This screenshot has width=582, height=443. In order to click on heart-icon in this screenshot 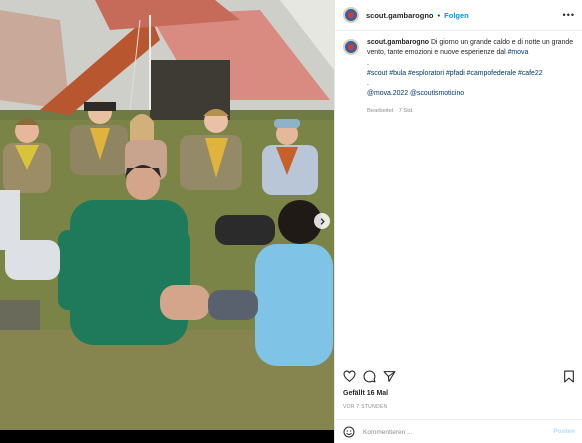, I will do `click(349, 376)`.